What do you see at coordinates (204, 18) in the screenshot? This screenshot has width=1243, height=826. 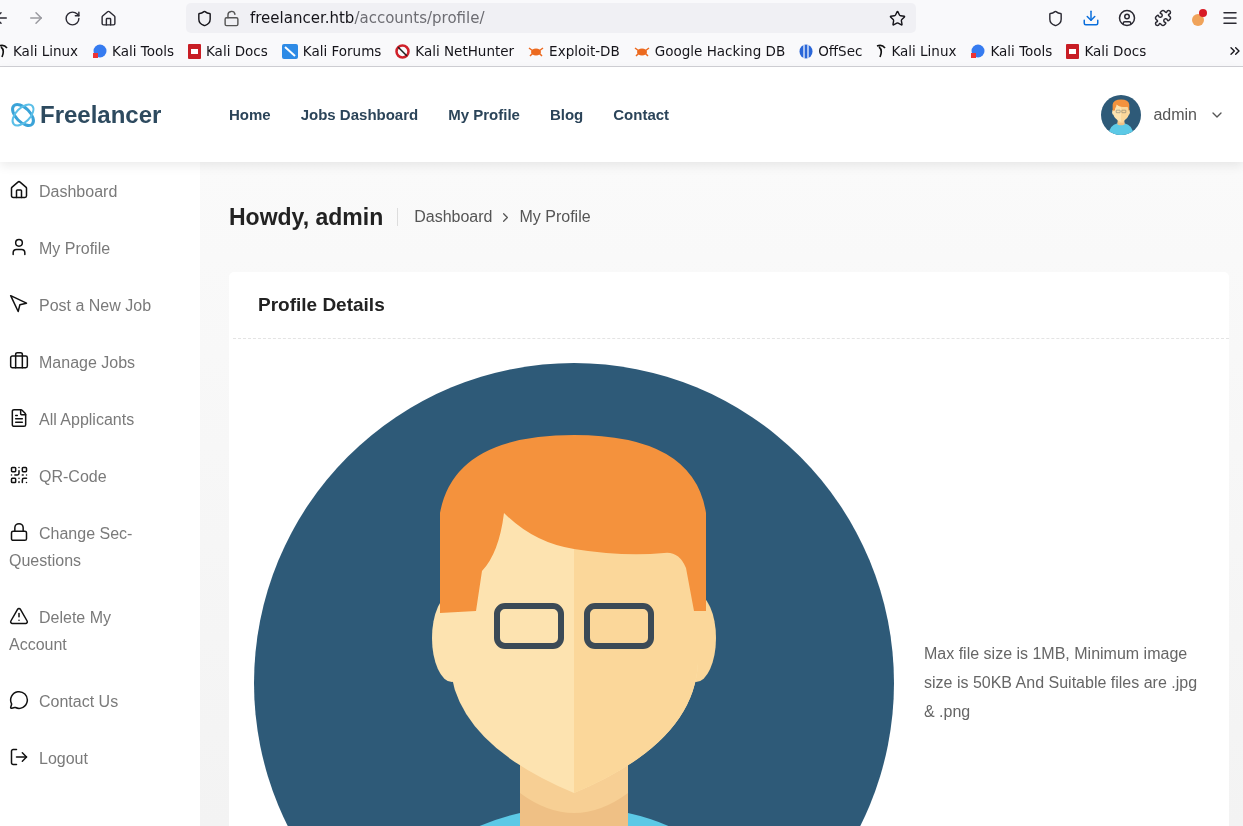 I see `shield-icon` at bounding box center [204, 18].